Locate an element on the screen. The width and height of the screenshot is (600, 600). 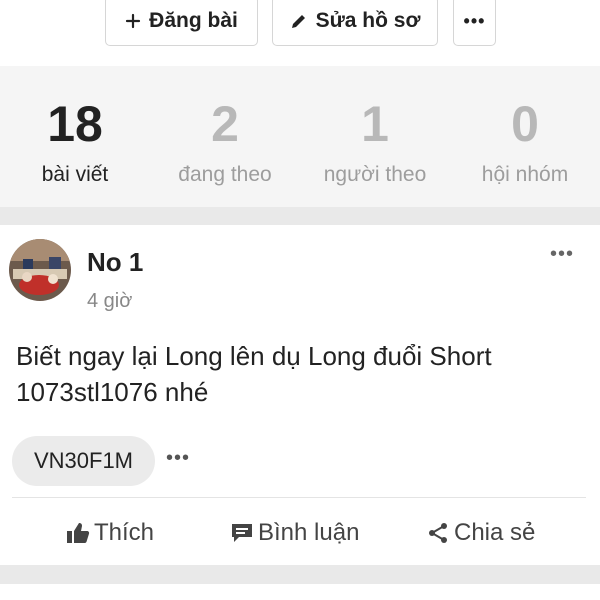
like-button: Thích is located at coordinates (110, 533).